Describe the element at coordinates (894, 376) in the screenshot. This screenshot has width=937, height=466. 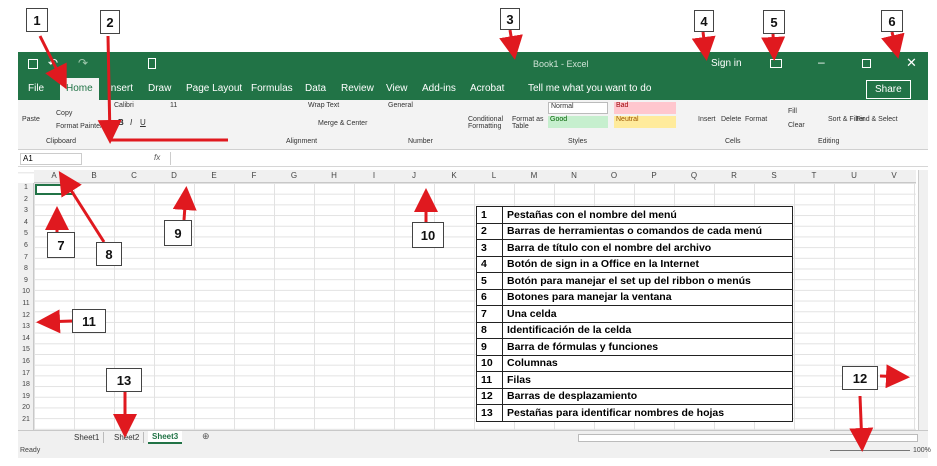
I see `arrow-12a` at that location.